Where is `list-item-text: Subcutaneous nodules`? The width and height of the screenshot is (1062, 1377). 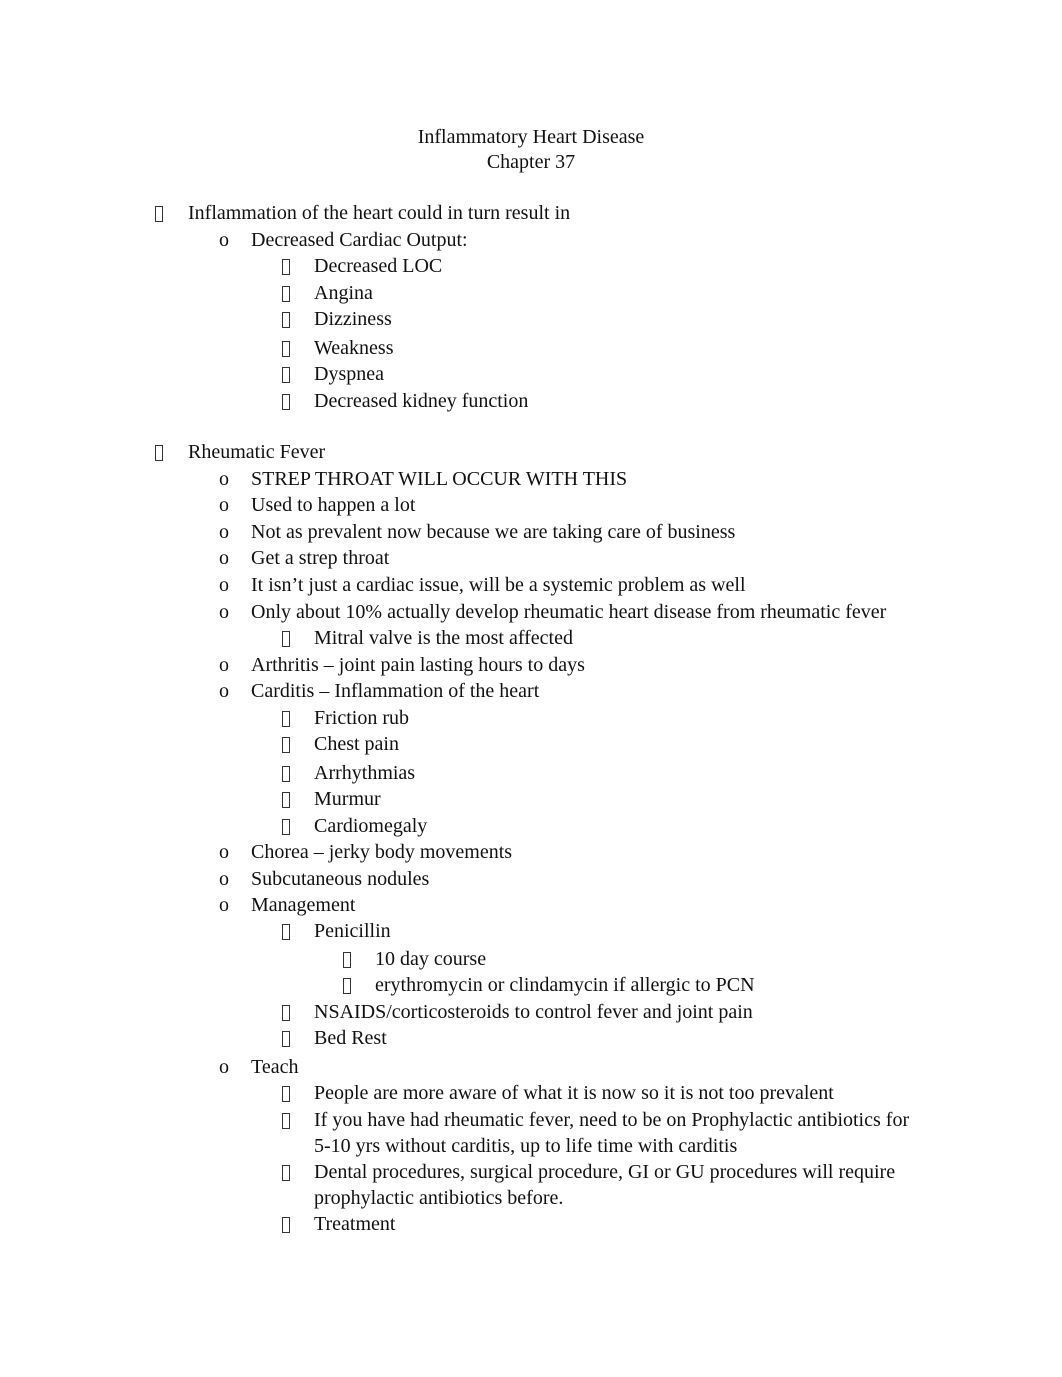
list-item-text: Subcutaneous nodules is located at coordinates (340, 879).